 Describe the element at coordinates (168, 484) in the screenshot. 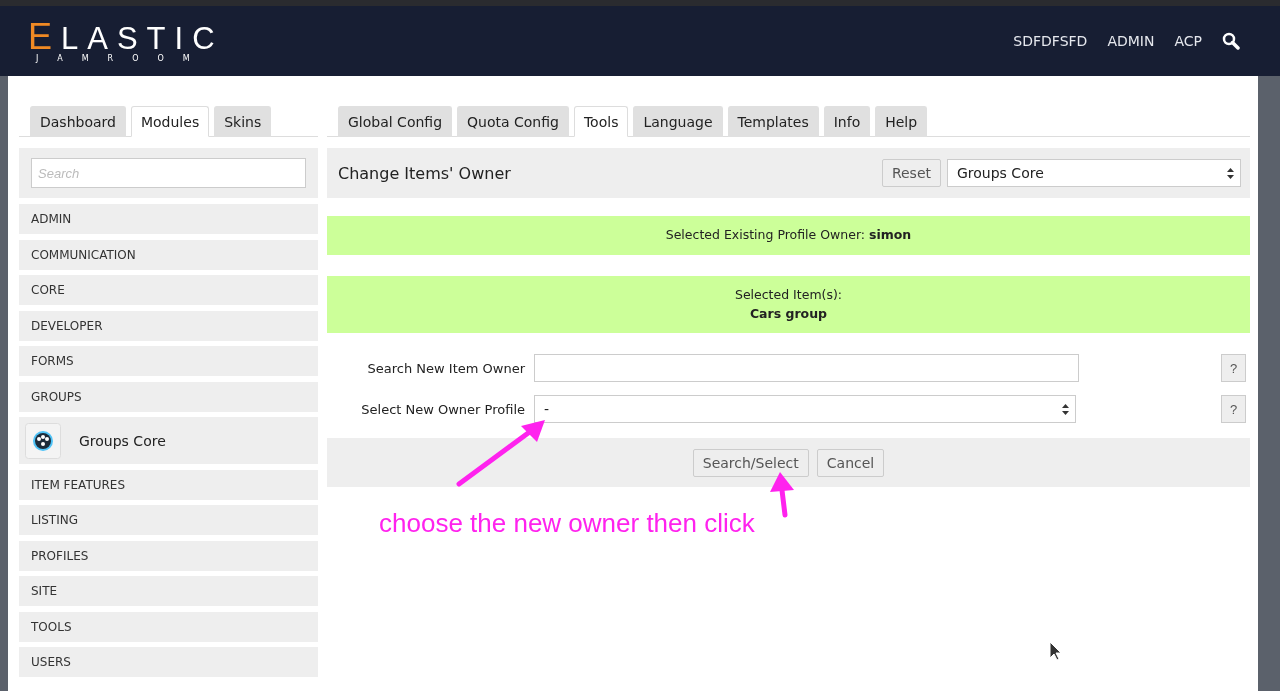

I see `category-item: ITEM FEATURES` at that location.